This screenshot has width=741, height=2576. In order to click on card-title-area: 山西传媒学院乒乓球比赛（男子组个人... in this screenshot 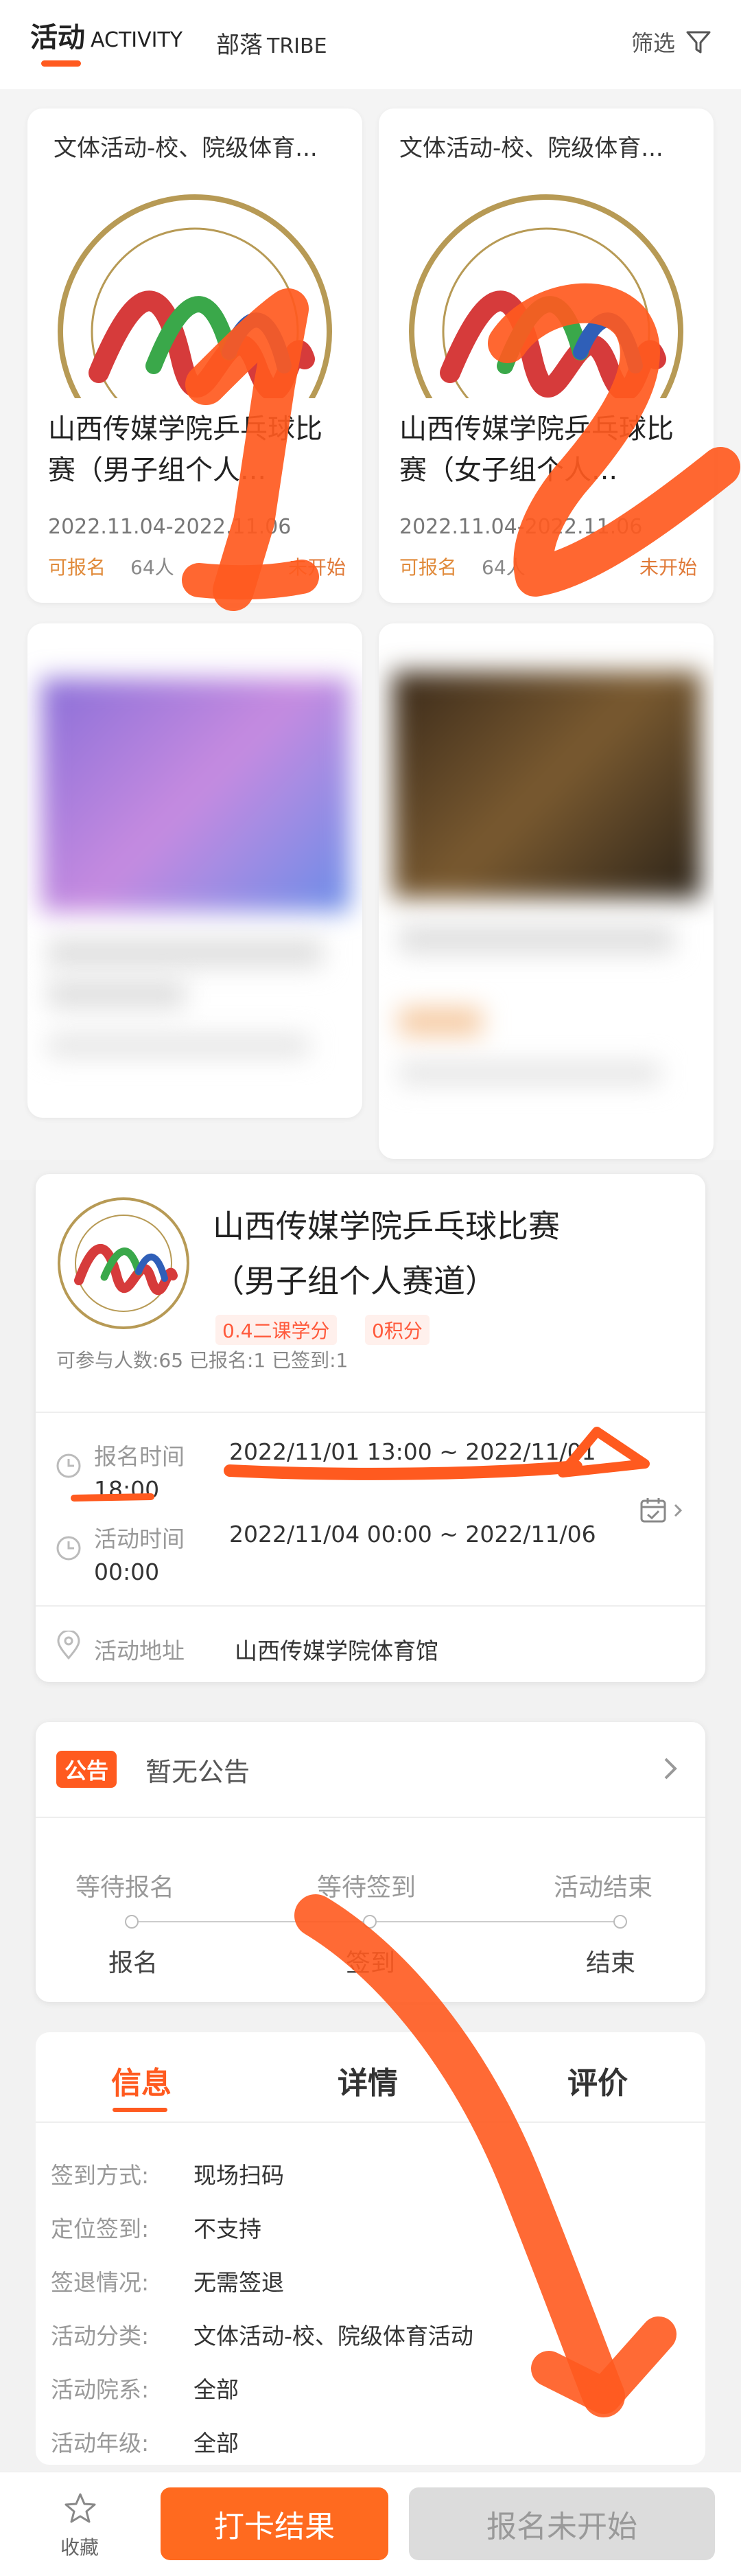, I will do `click(194, 453)`.